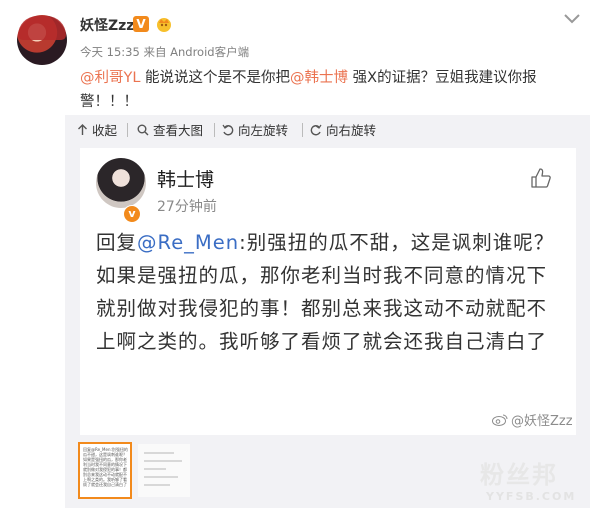 The image size is (590, 508). I want to click on rotate-right-icon, so click(316, 129).